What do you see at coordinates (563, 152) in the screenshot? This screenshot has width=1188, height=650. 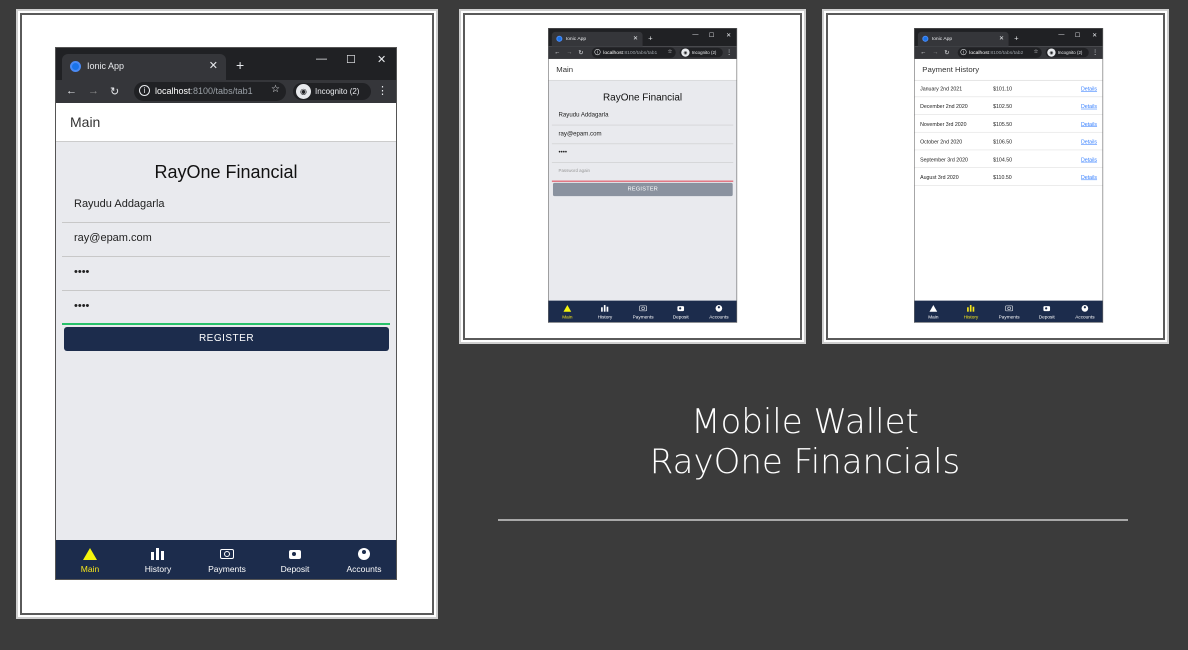 I see `password-value: ••••` at bounding box center [563, 152].